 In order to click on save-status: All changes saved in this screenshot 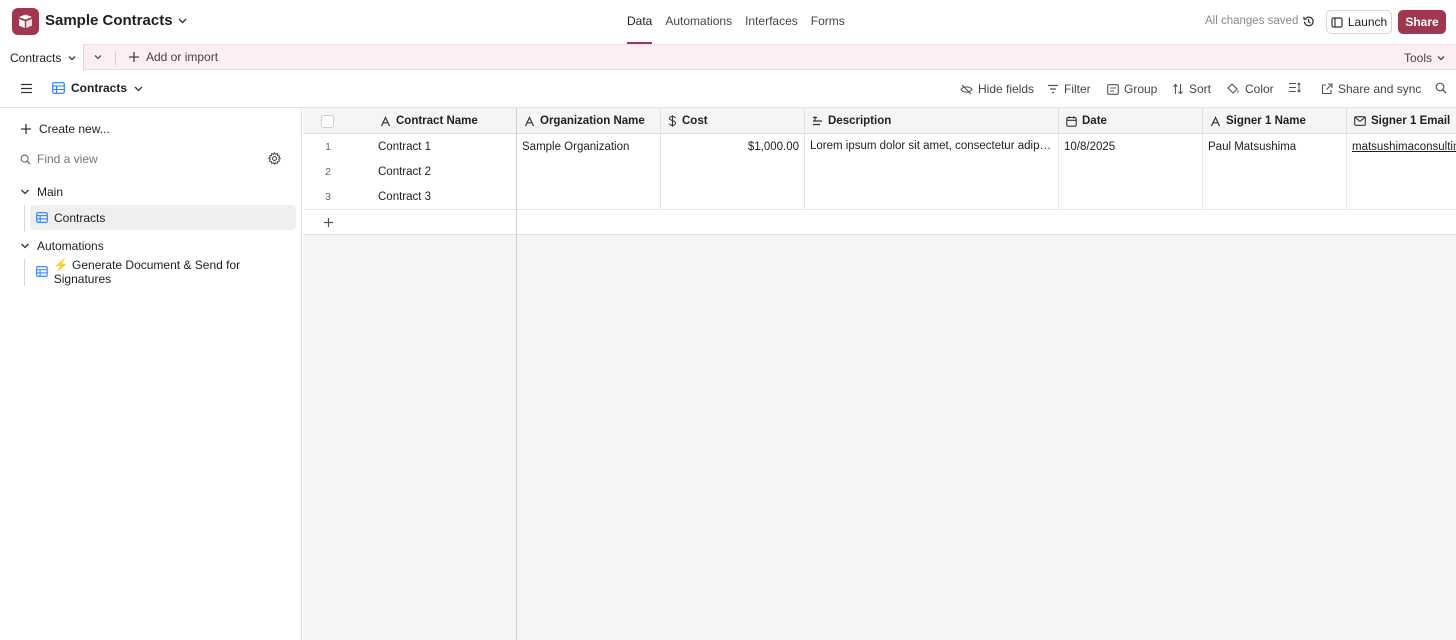, I will do `click(1252, 21)`.